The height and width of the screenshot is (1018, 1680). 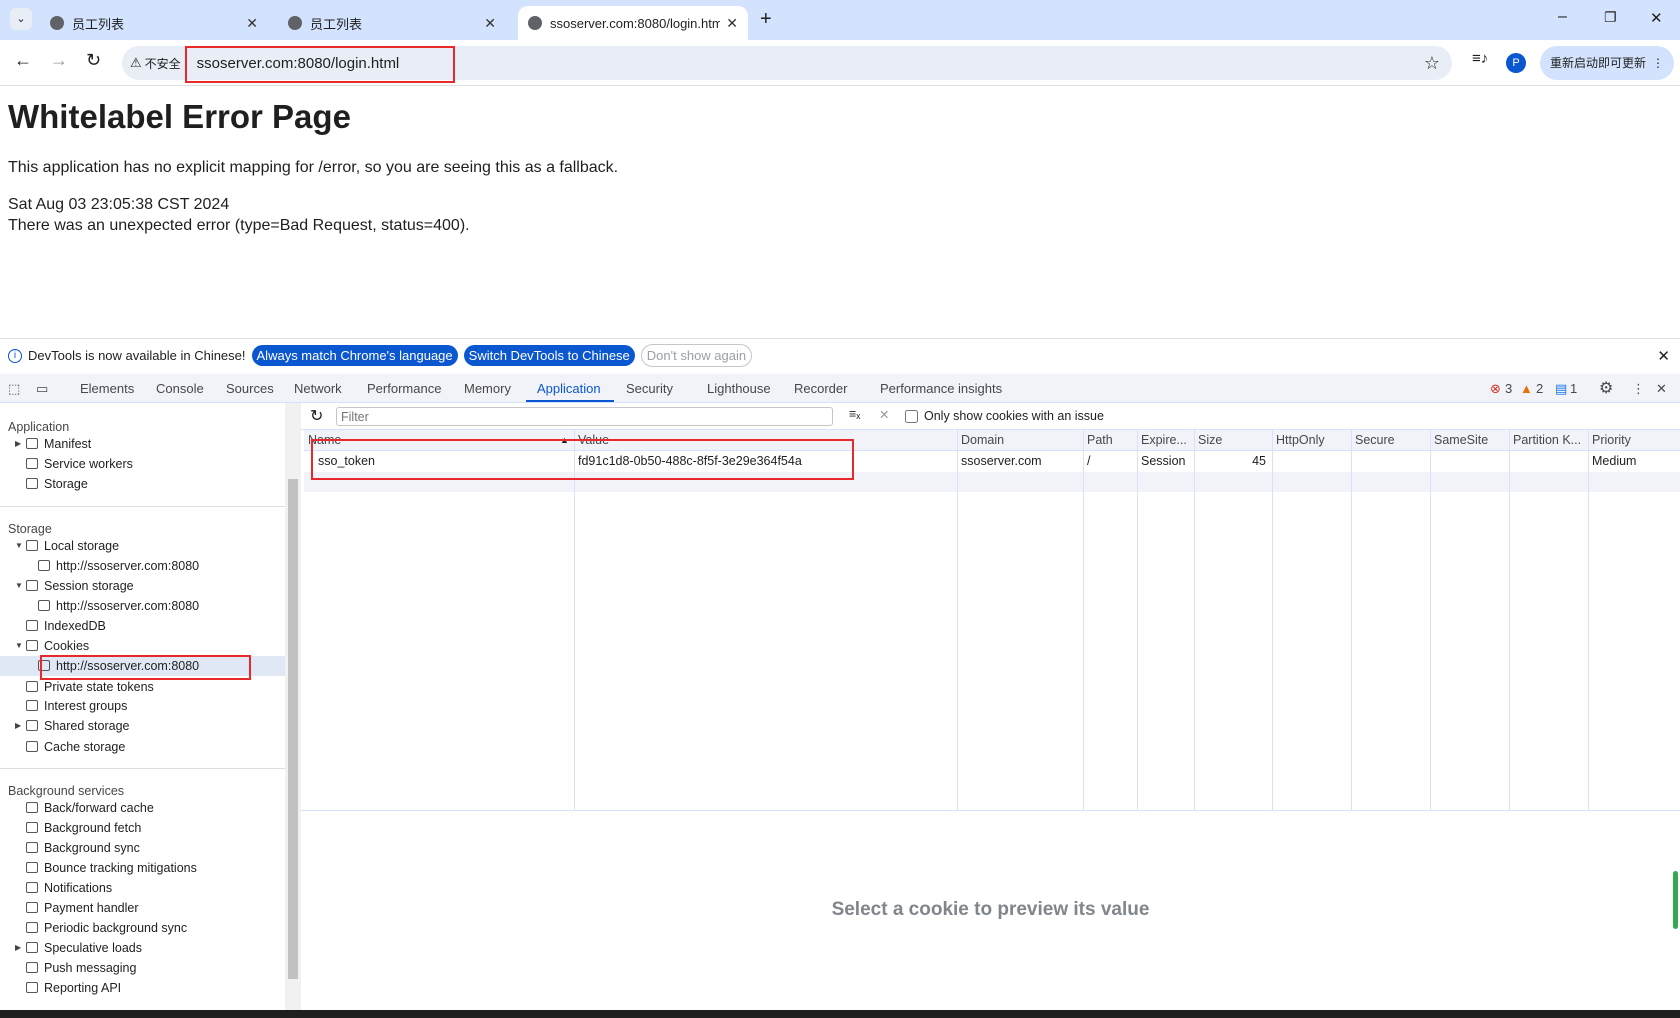 I want to click on issues-icon: ▤, so click(x=1561, y=389).